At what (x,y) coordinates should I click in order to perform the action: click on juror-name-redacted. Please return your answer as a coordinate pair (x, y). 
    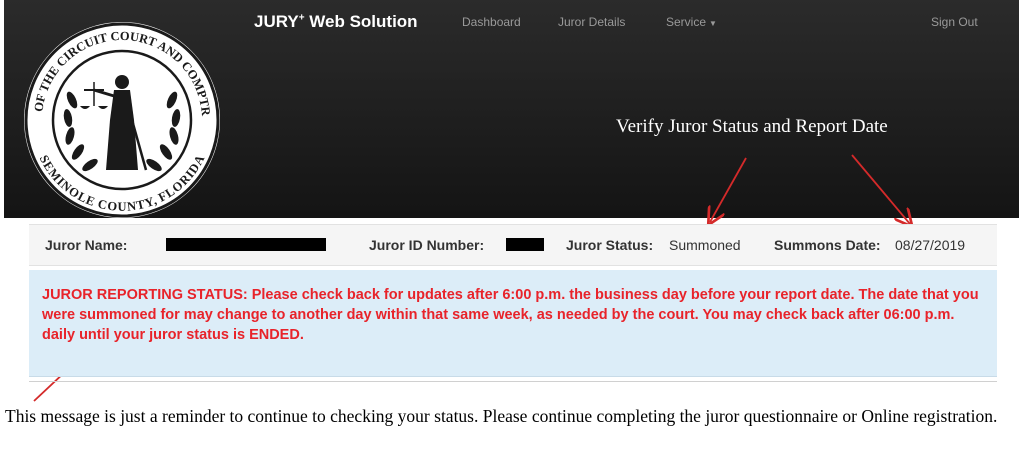
    Looking at the image, I should click on (246, 244).